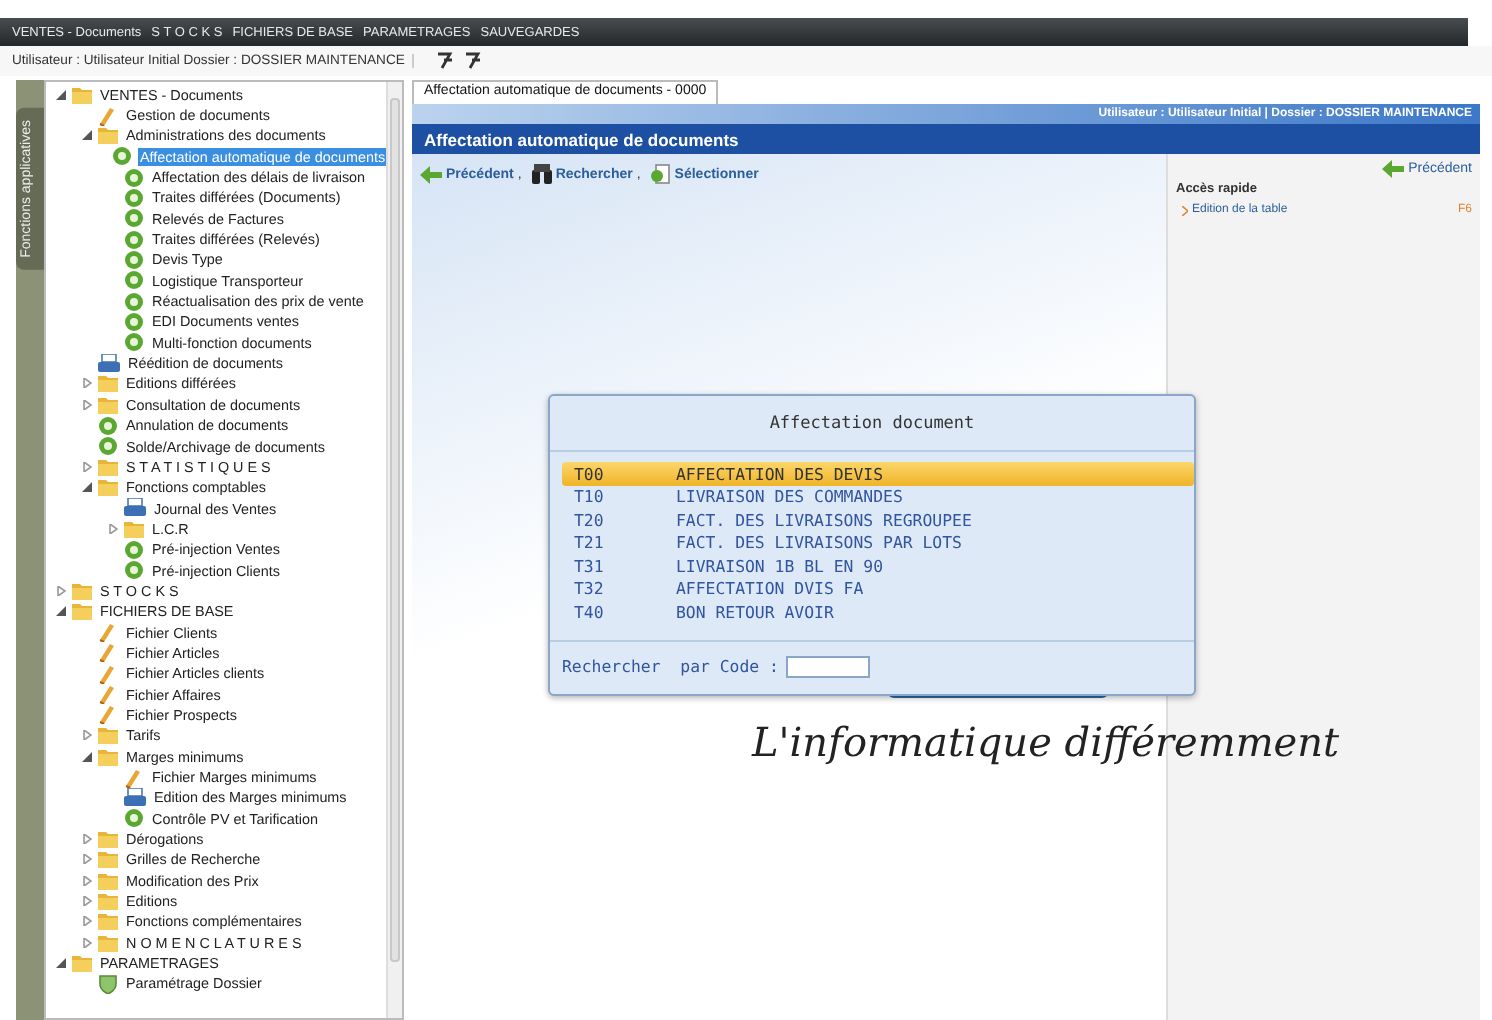 This screenshot has width=1492, height=1020. Describe the element at coordinates (108, 983) in the screenshot. I see `shield-icon` at that location.